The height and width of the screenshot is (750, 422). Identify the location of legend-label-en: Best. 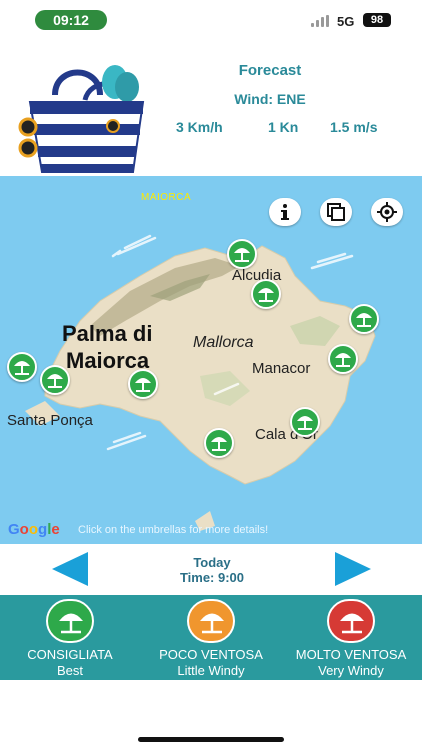
(69, 670).